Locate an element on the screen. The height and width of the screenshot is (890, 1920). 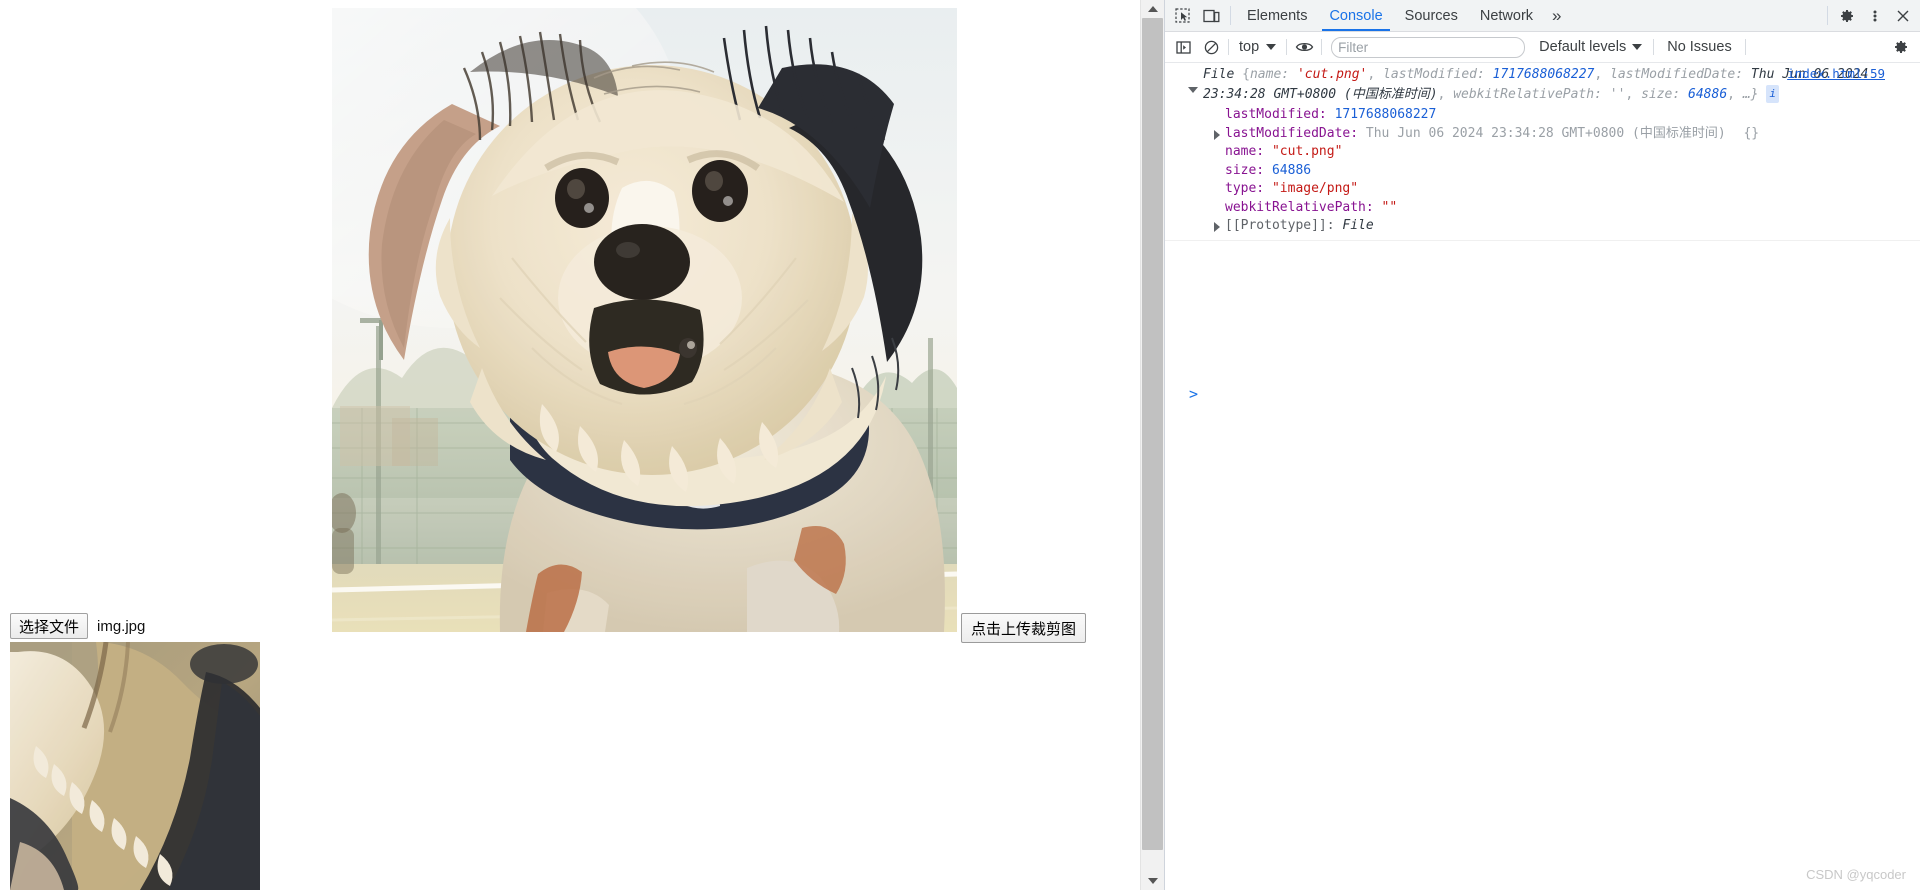
property-row: name: "cut.png" is located at coordinates (1542, 152).